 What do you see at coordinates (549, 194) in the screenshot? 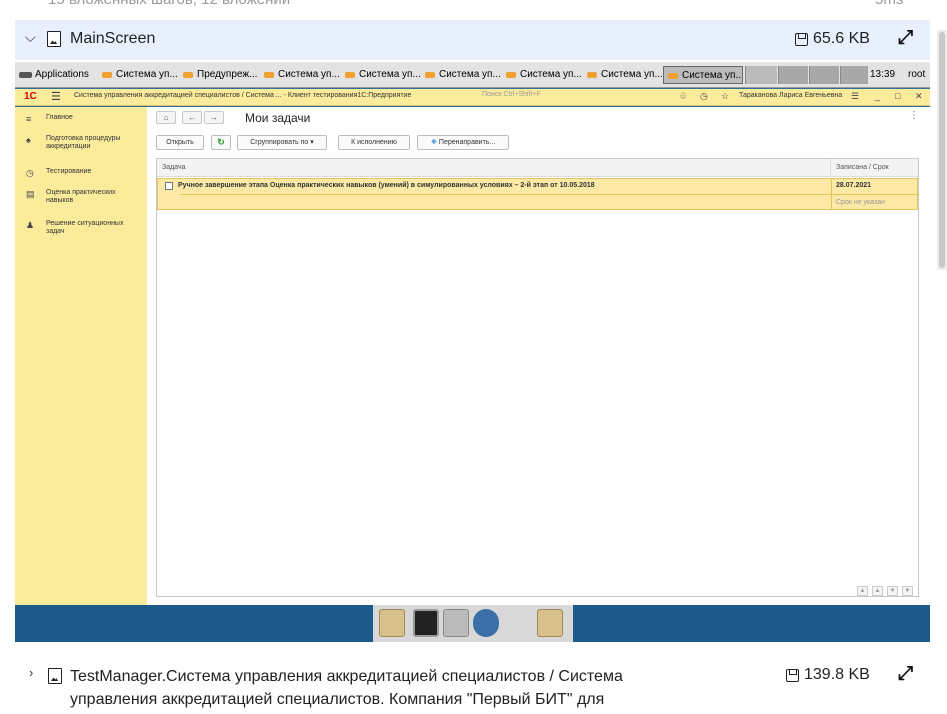
I see `row-divider` at bounding box center [549, 194].